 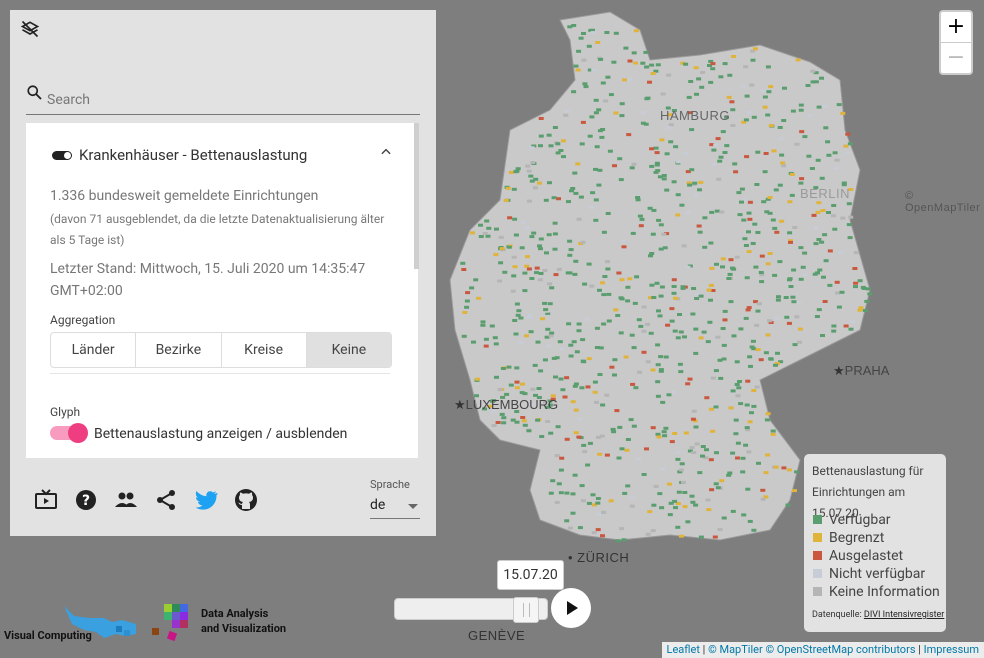 I want to click on layers-off-icon, so click(x=30, y=29).